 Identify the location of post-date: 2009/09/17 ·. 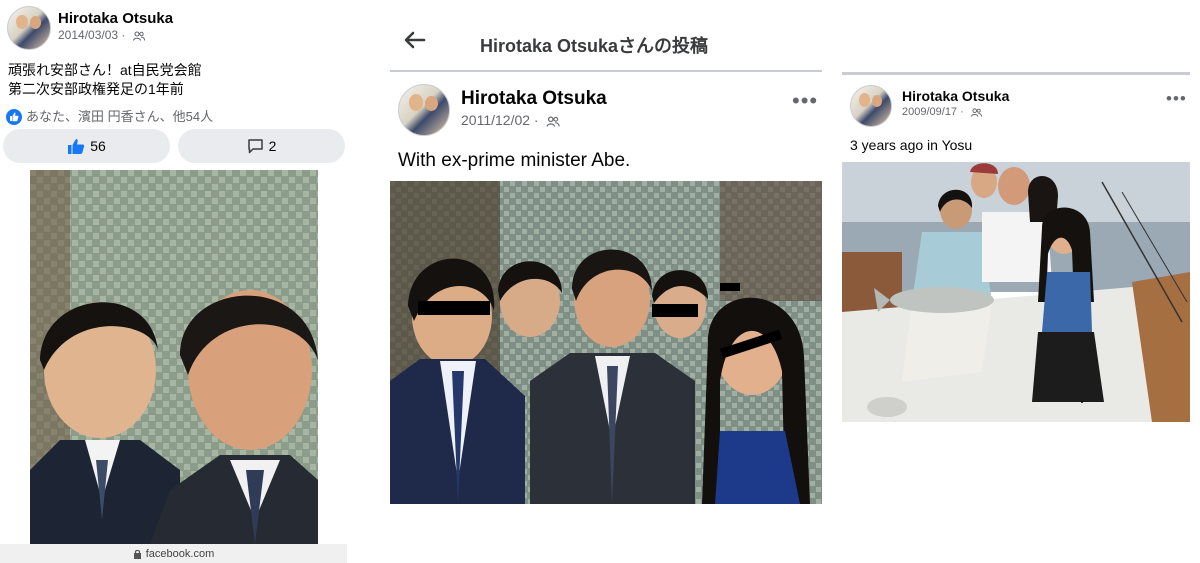
(942, 112).